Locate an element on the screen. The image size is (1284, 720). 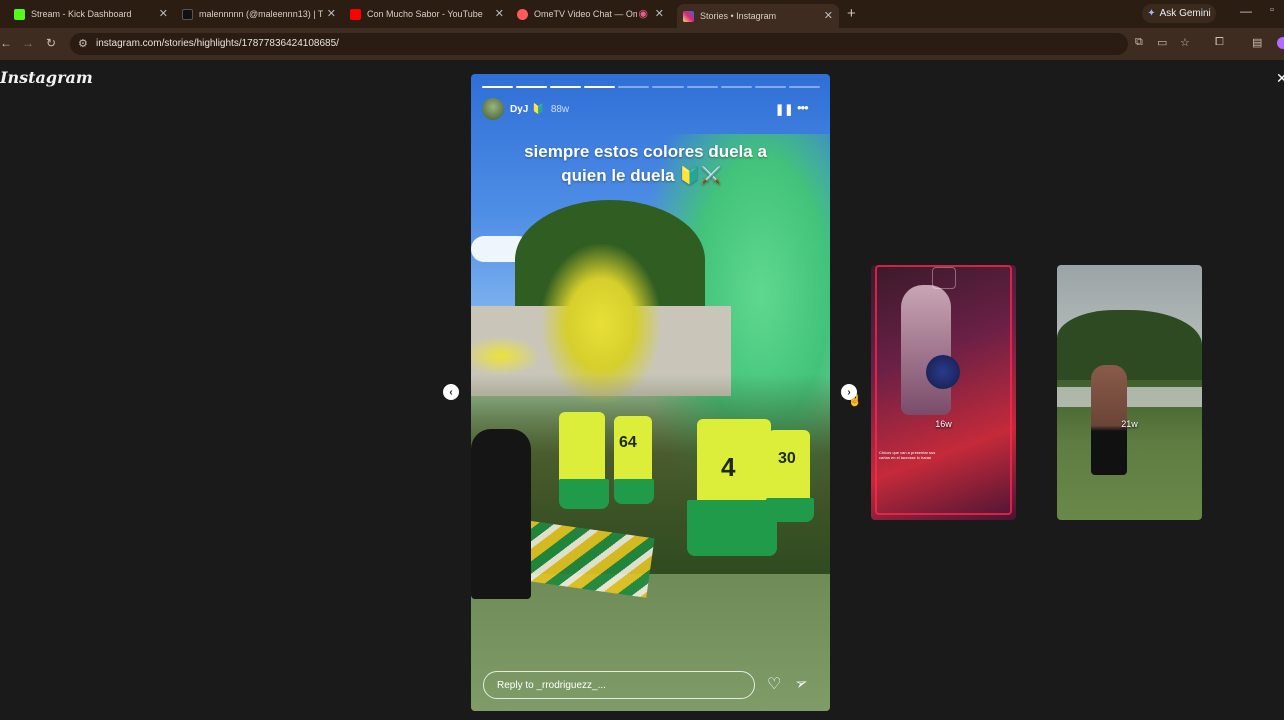
tab-title: Stream - Kick Dashboard is located at coordinates (81, 14).